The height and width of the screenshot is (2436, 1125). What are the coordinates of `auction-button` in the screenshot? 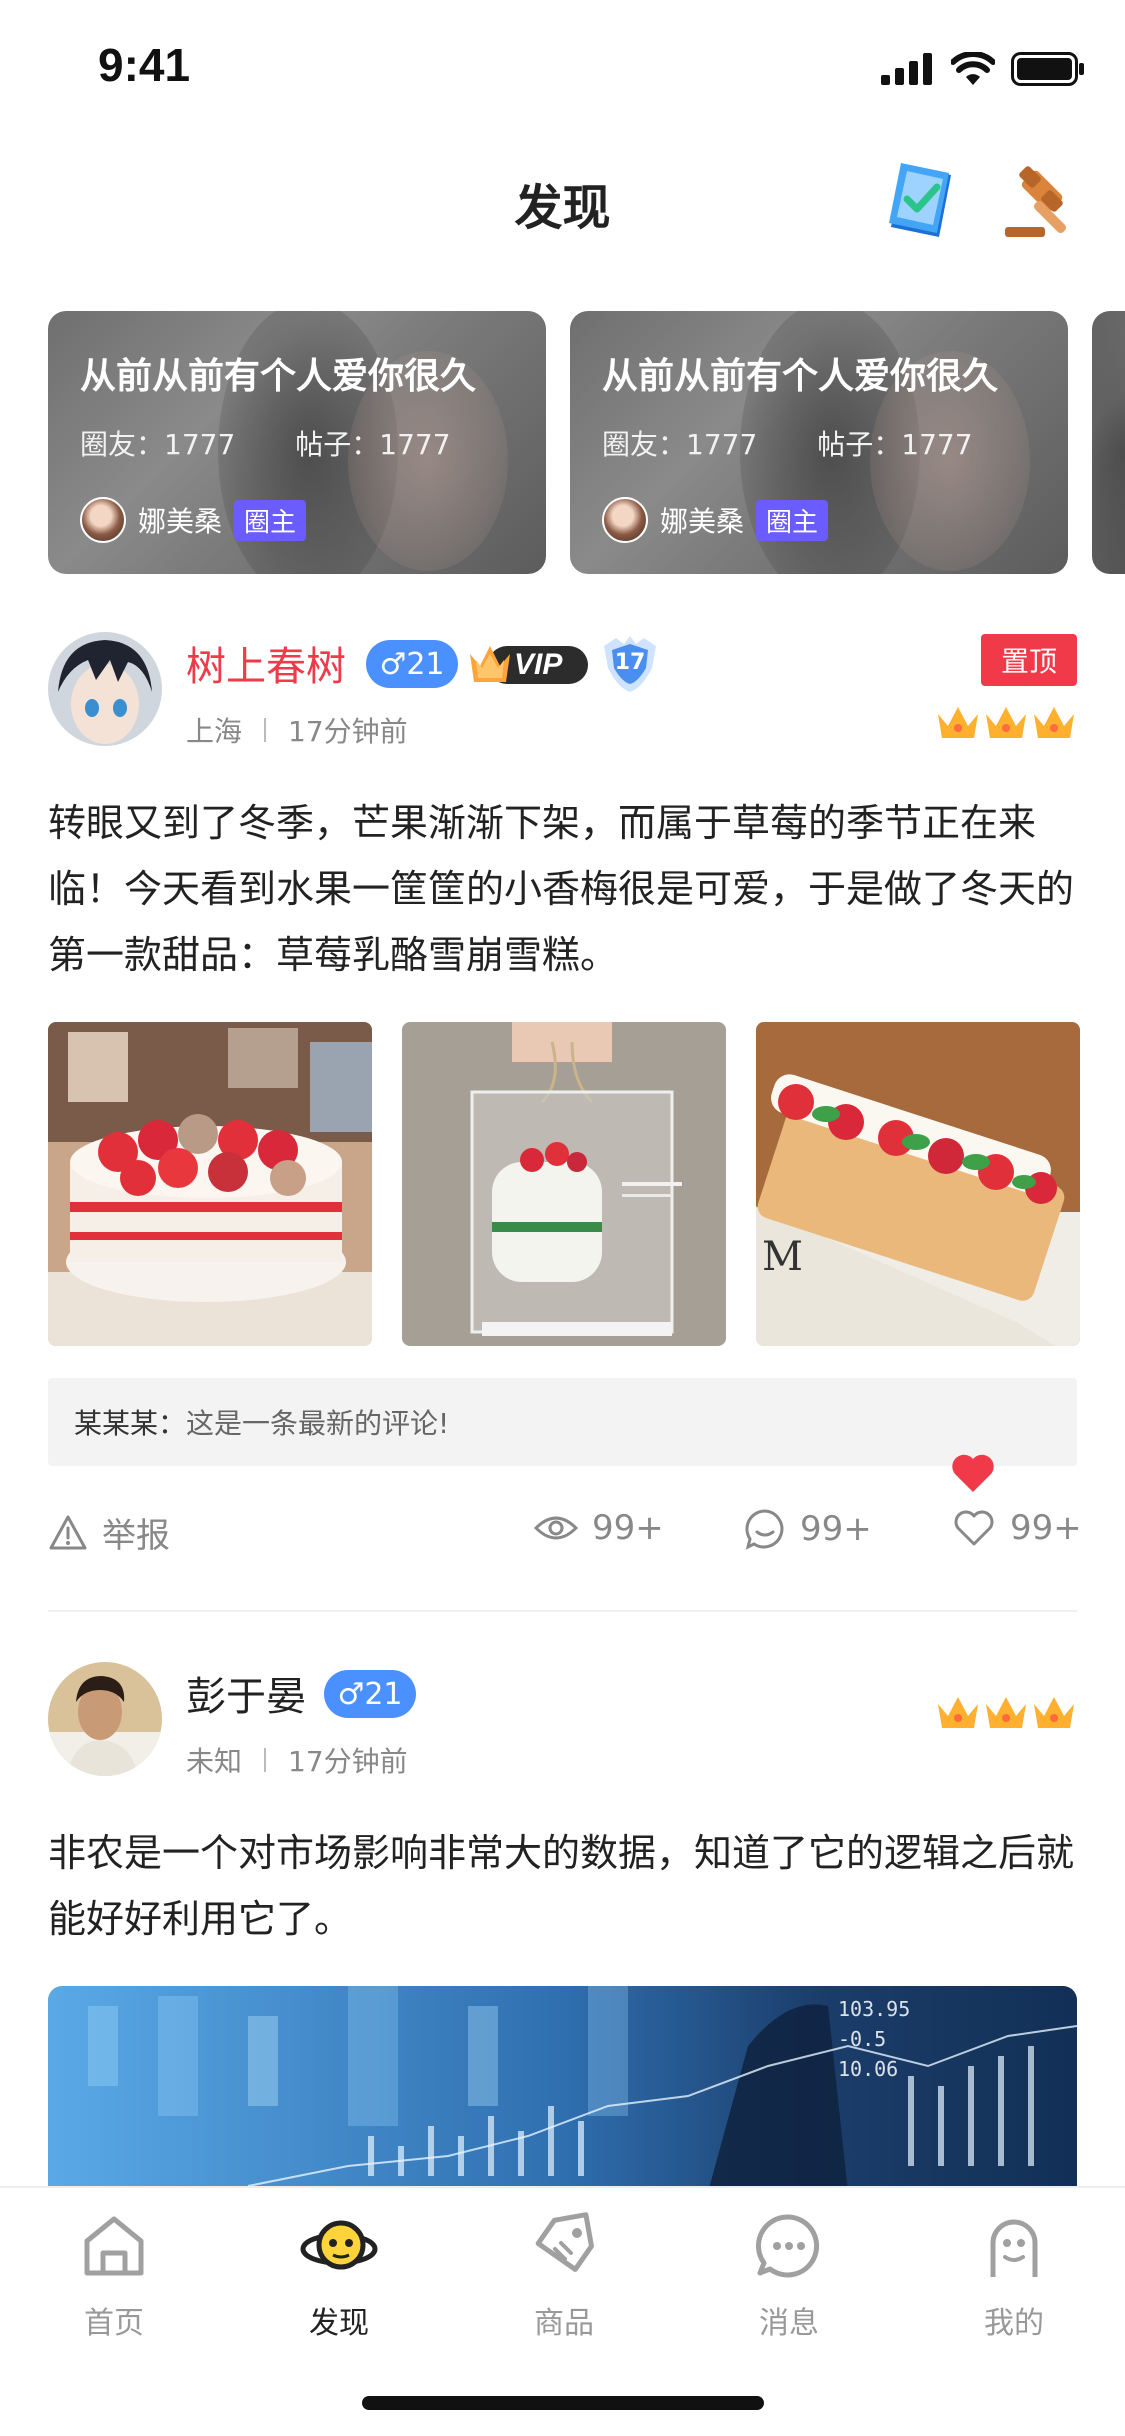 It's located at (1041, 201).